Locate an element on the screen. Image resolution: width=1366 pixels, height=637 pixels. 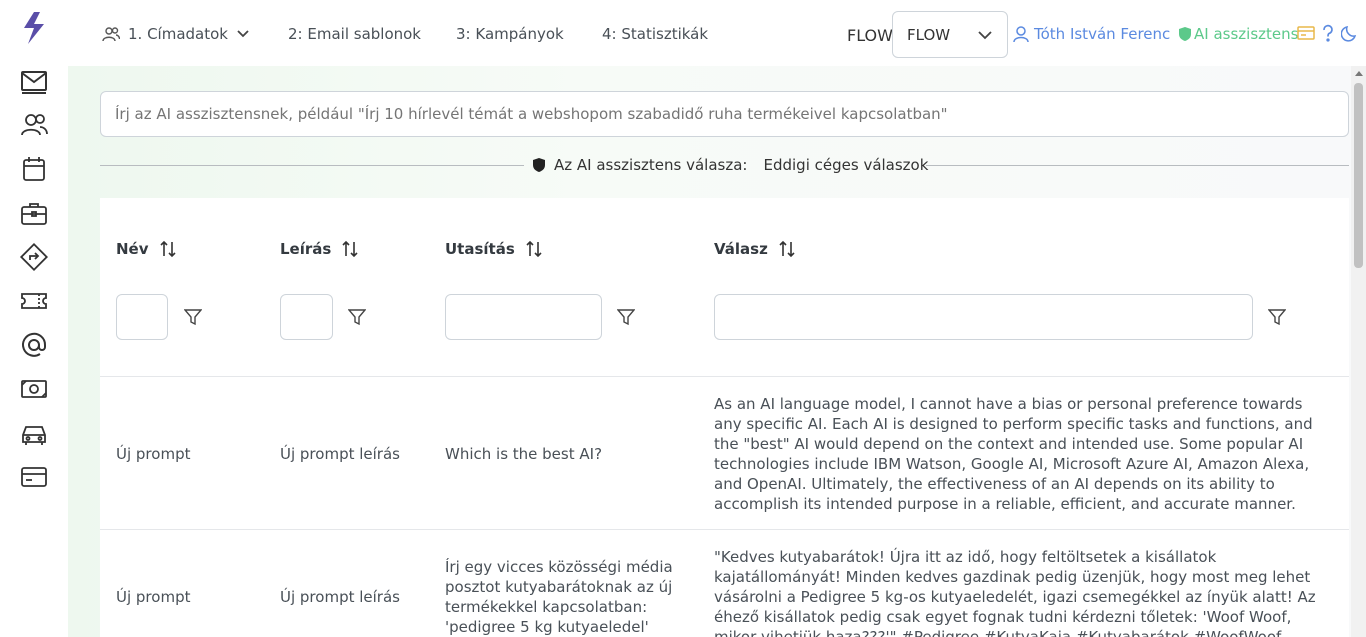
app-logo is located at coordinates (34, 28).